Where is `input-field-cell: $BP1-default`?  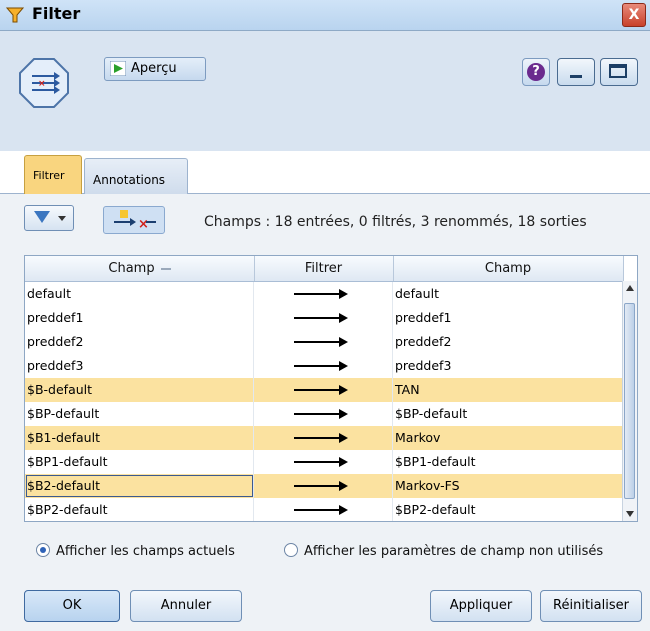 input-field-cell: $BP1-default is located at coordinates (139, 462).